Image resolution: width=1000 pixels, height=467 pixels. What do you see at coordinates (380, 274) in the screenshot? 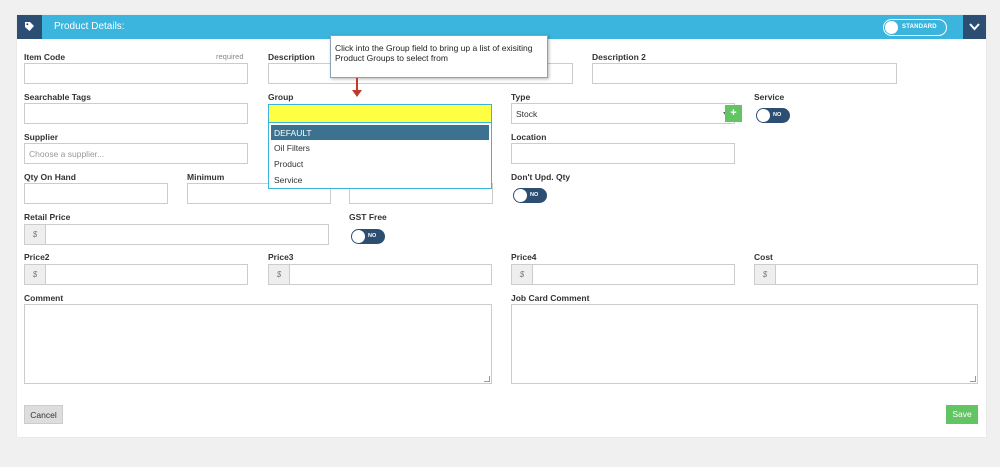
I see `price3-input: $` at bounding box center [380, 274].